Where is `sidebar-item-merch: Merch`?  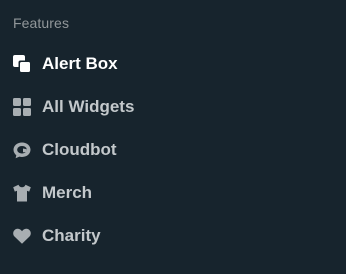 sidebar-item-merch: Merch is located at coordinates (173, 192).